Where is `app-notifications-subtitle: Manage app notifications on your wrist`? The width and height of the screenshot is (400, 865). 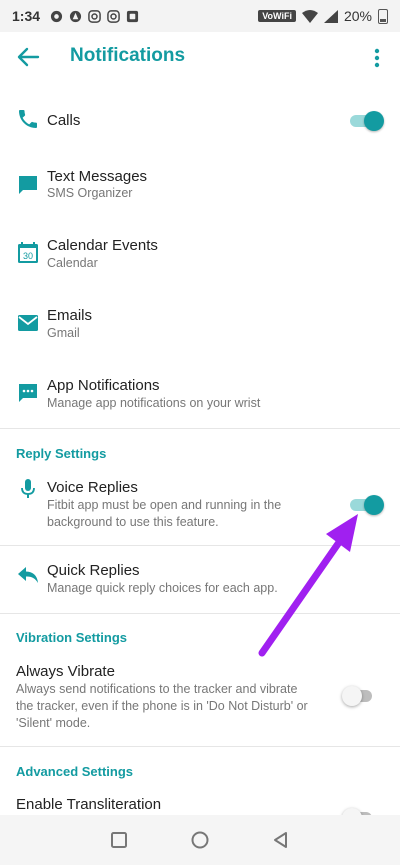
app-notifications-subtitle: Manage app notifications on your wrist is located at coordinates (154, 403).